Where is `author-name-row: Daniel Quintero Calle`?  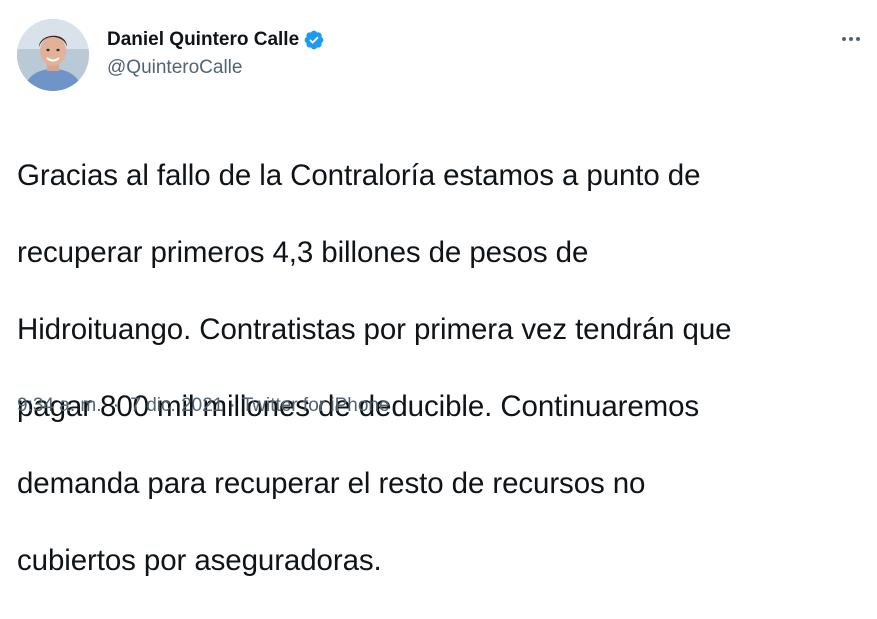 author-name-row: Daniel Quintero Calle is located at coordinates (216, 40).